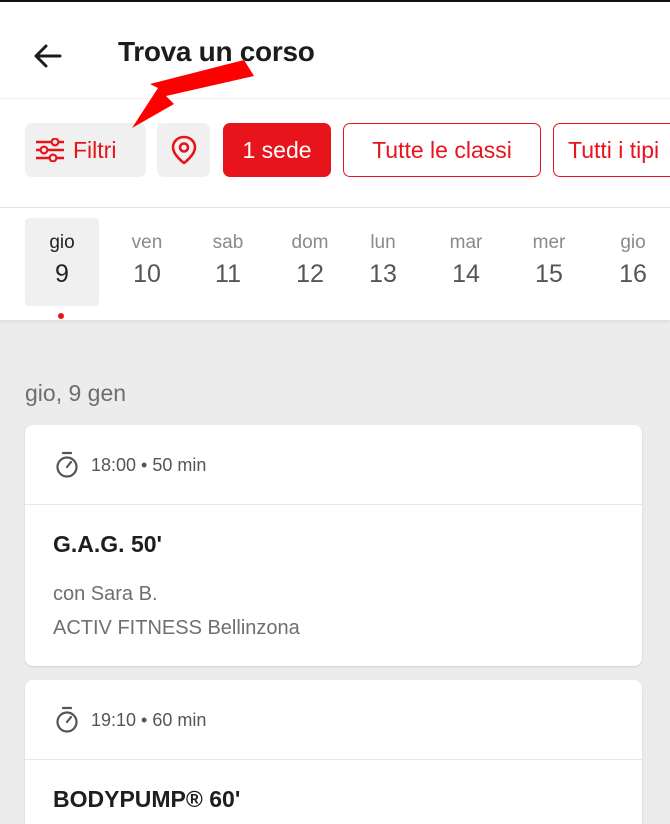  I want to click on day-weekday: sab, so click(228, 242).